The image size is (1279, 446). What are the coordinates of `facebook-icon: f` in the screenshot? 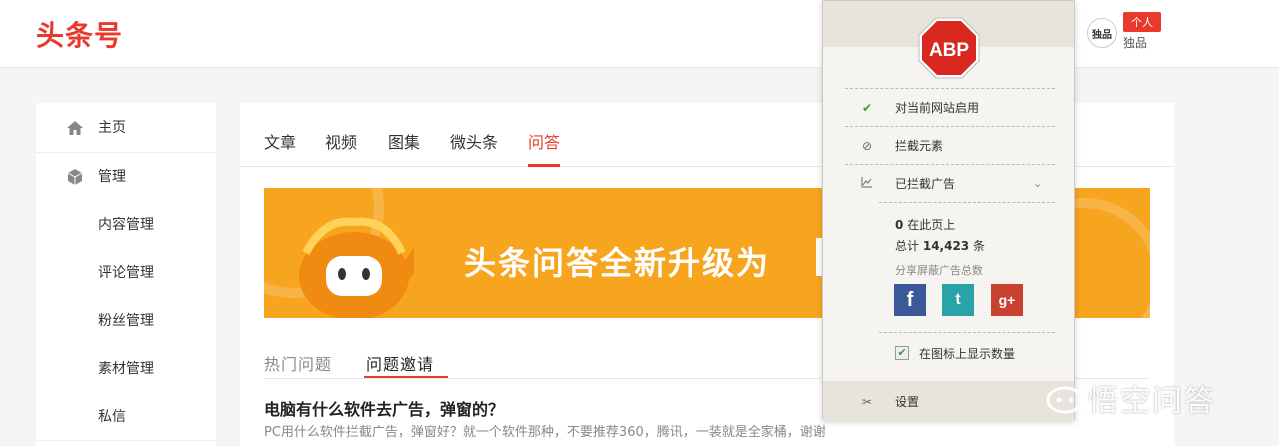 It's located at (910, 299).